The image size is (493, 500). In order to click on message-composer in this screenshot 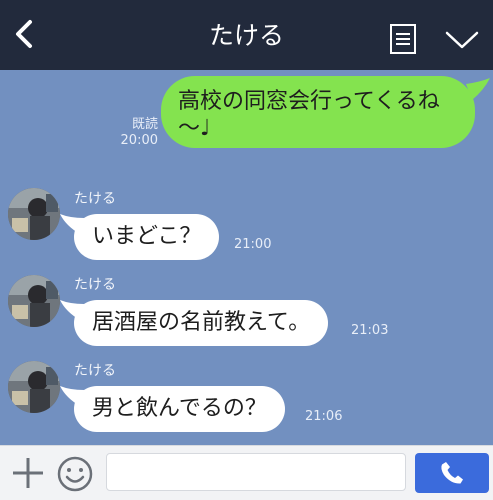, I will do `click(246, 472)`.